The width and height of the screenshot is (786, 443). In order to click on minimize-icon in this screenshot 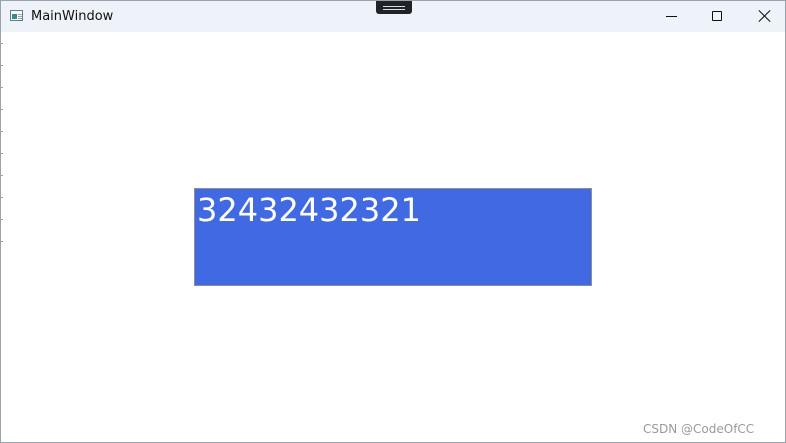, I will do `click(671, 16)`.